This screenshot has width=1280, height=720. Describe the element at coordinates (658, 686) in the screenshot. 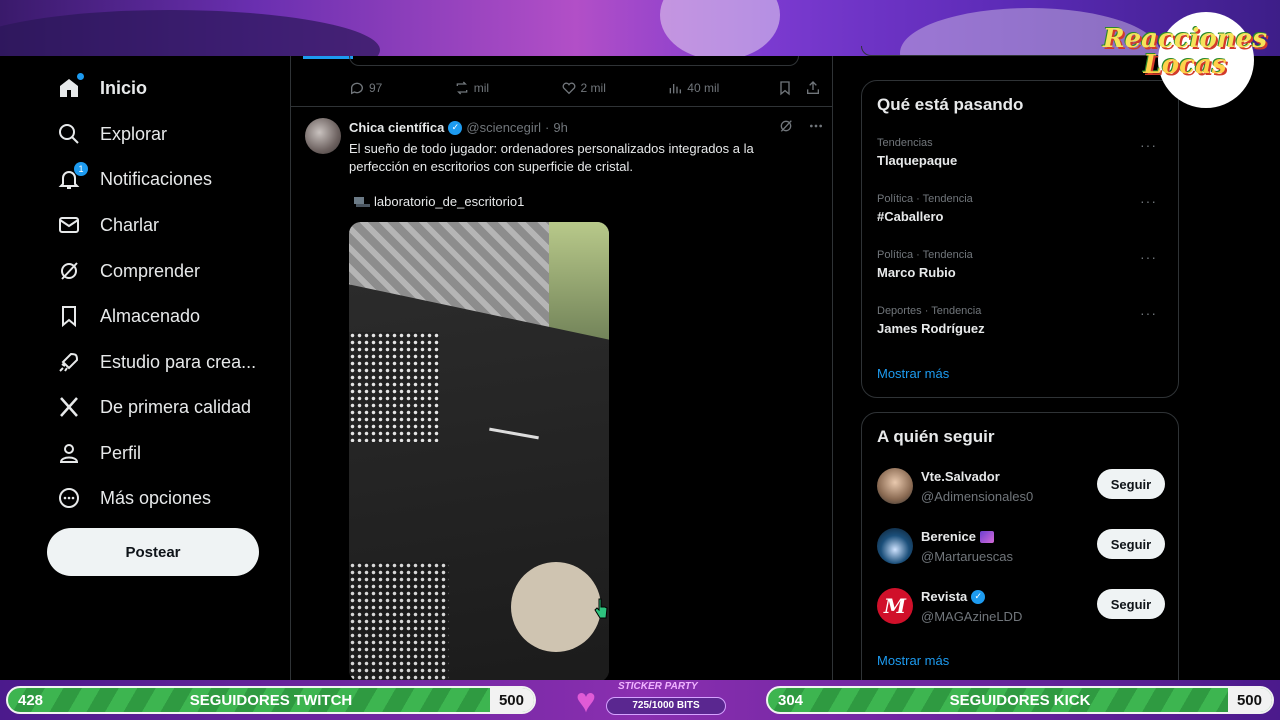

I see `sticker-title: STICKER PARTY` at that location.